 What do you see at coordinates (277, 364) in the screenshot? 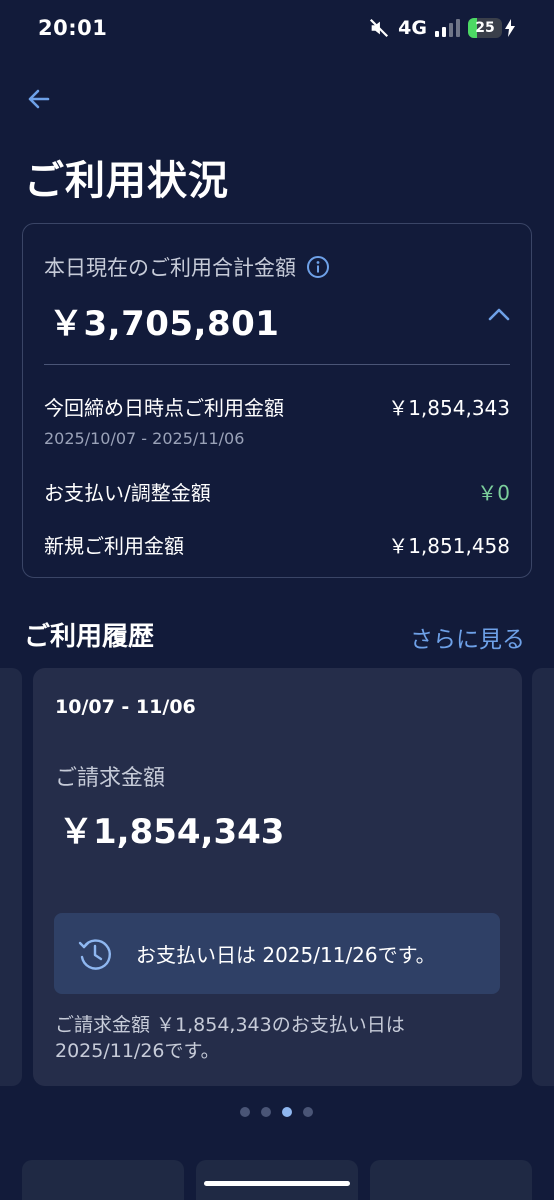
I see `summary-divider` at bounding box center [277, 364].